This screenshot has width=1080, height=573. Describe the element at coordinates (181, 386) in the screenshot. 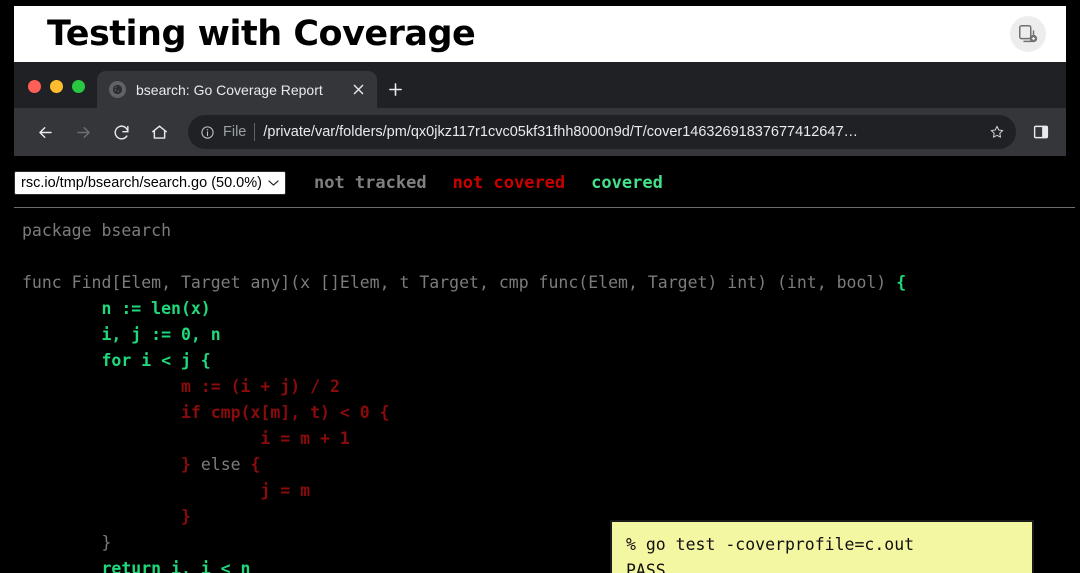

I see `code-segment-not-covered: m := (i + j) / 2` at that location.